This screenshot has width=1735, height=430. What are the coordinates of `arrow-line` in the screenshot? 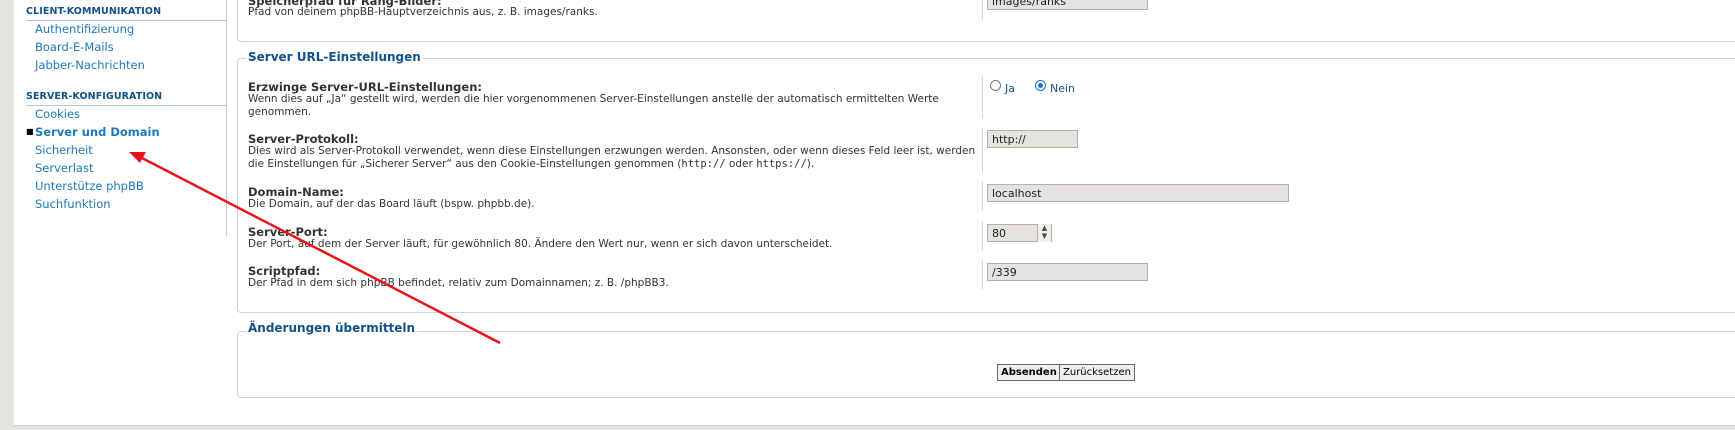 It's located at (321, 250).